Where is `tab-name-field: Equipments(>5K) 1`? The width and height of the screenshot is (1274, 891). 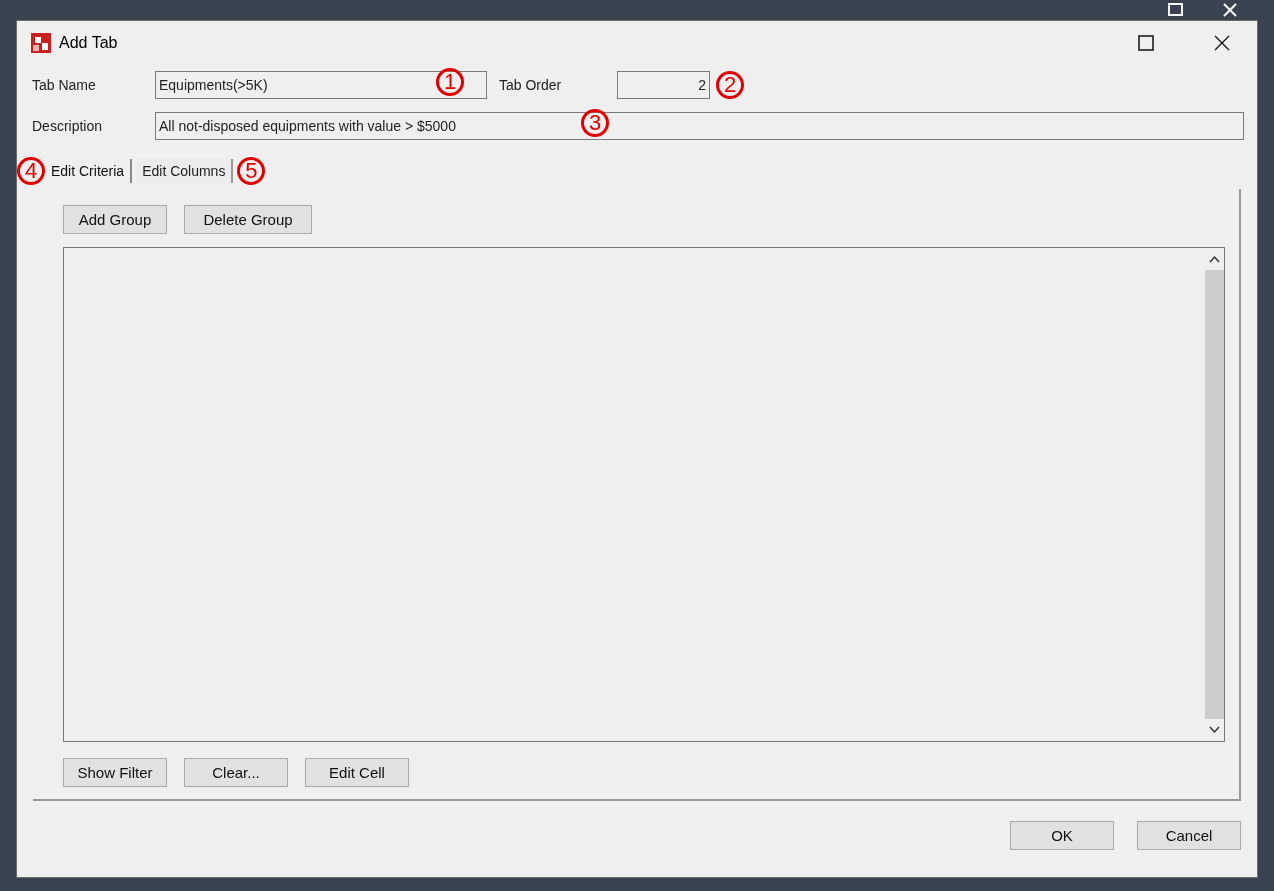
tab-name-field: Equipments(>5K) 1 is located at coordinates (321, 85).